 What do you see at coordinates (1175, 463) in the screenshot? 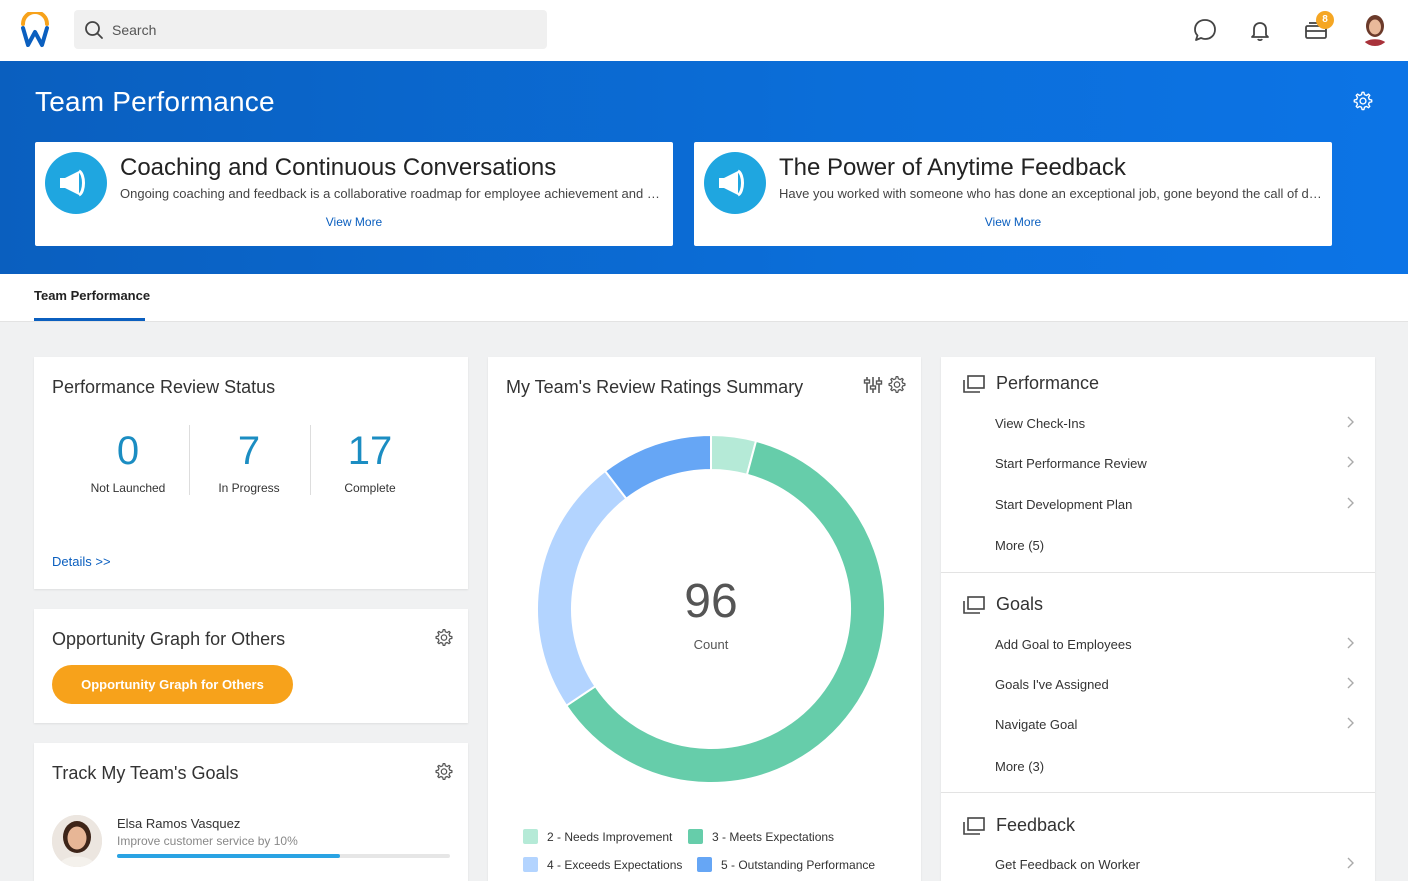
I see `menu-item-start-performance-review: Start Performance Review` at bounding box center [1175, 463].